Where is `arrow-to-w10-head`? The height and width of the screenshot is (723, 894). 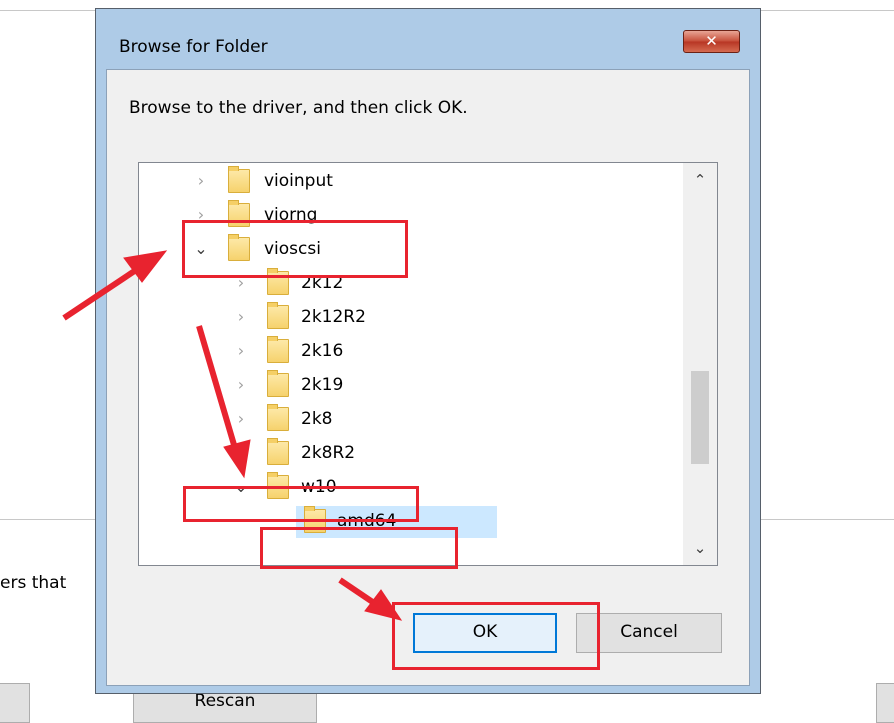 arrow-to-w10-head is located at coordinates (237, 459).